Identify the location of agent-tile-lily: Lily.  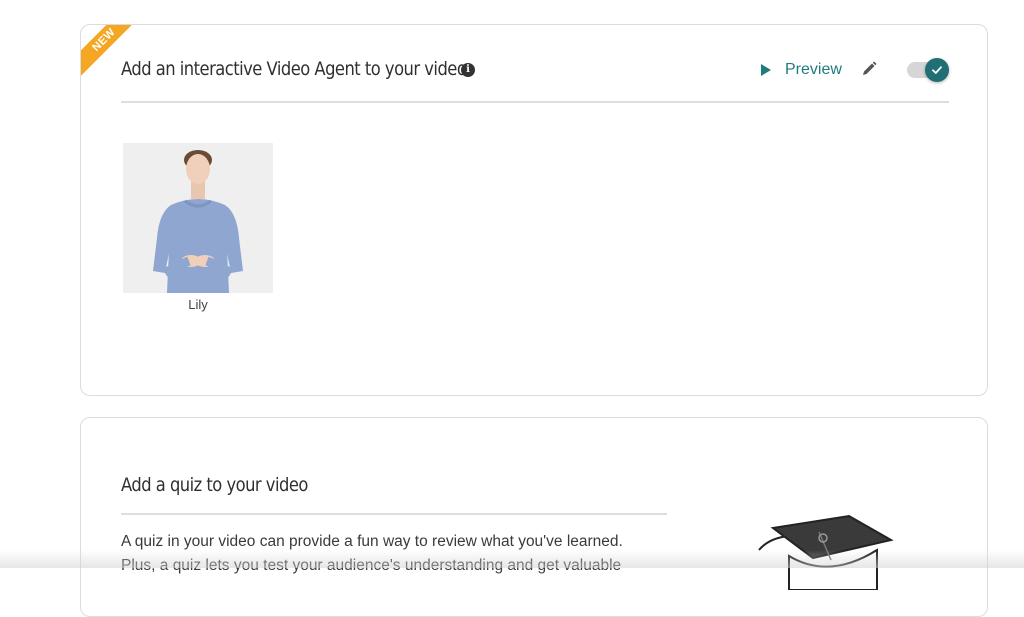
(198, 227).